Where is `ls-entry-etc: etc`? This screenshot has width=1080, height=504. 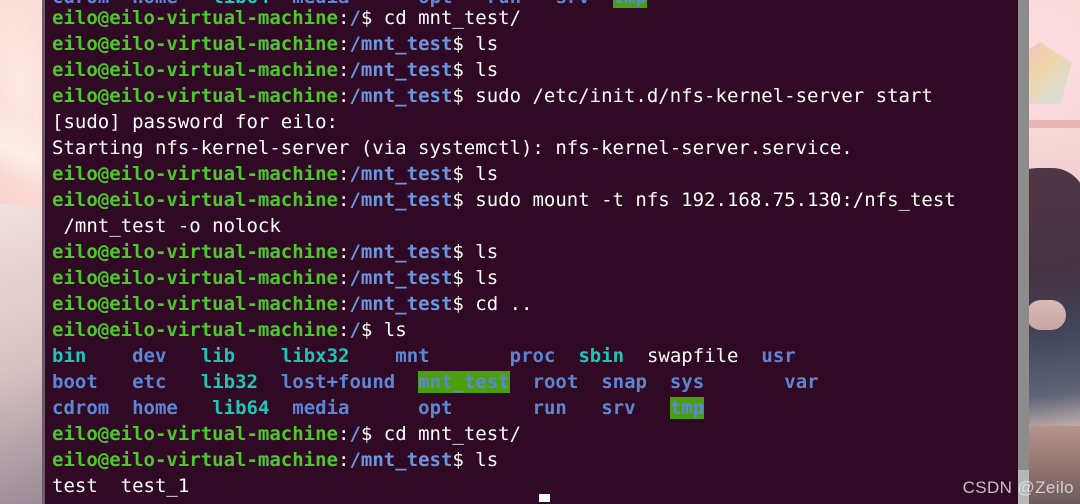
ls-entry-etc: etc is located at coordinates (149, 382).